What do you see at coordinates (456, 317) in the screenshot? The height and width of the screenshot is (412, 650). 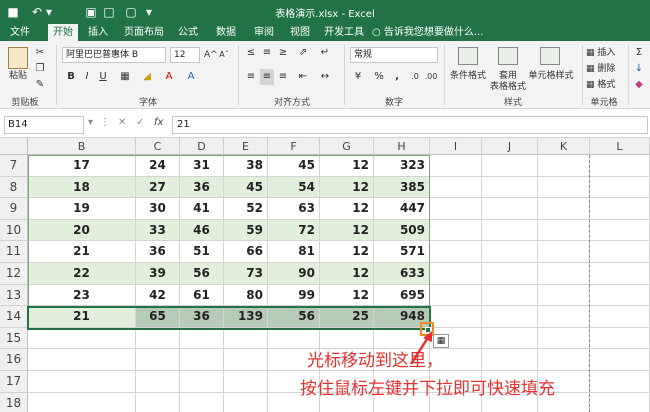 I see `cell-i14` at bounding box center [456, 317].